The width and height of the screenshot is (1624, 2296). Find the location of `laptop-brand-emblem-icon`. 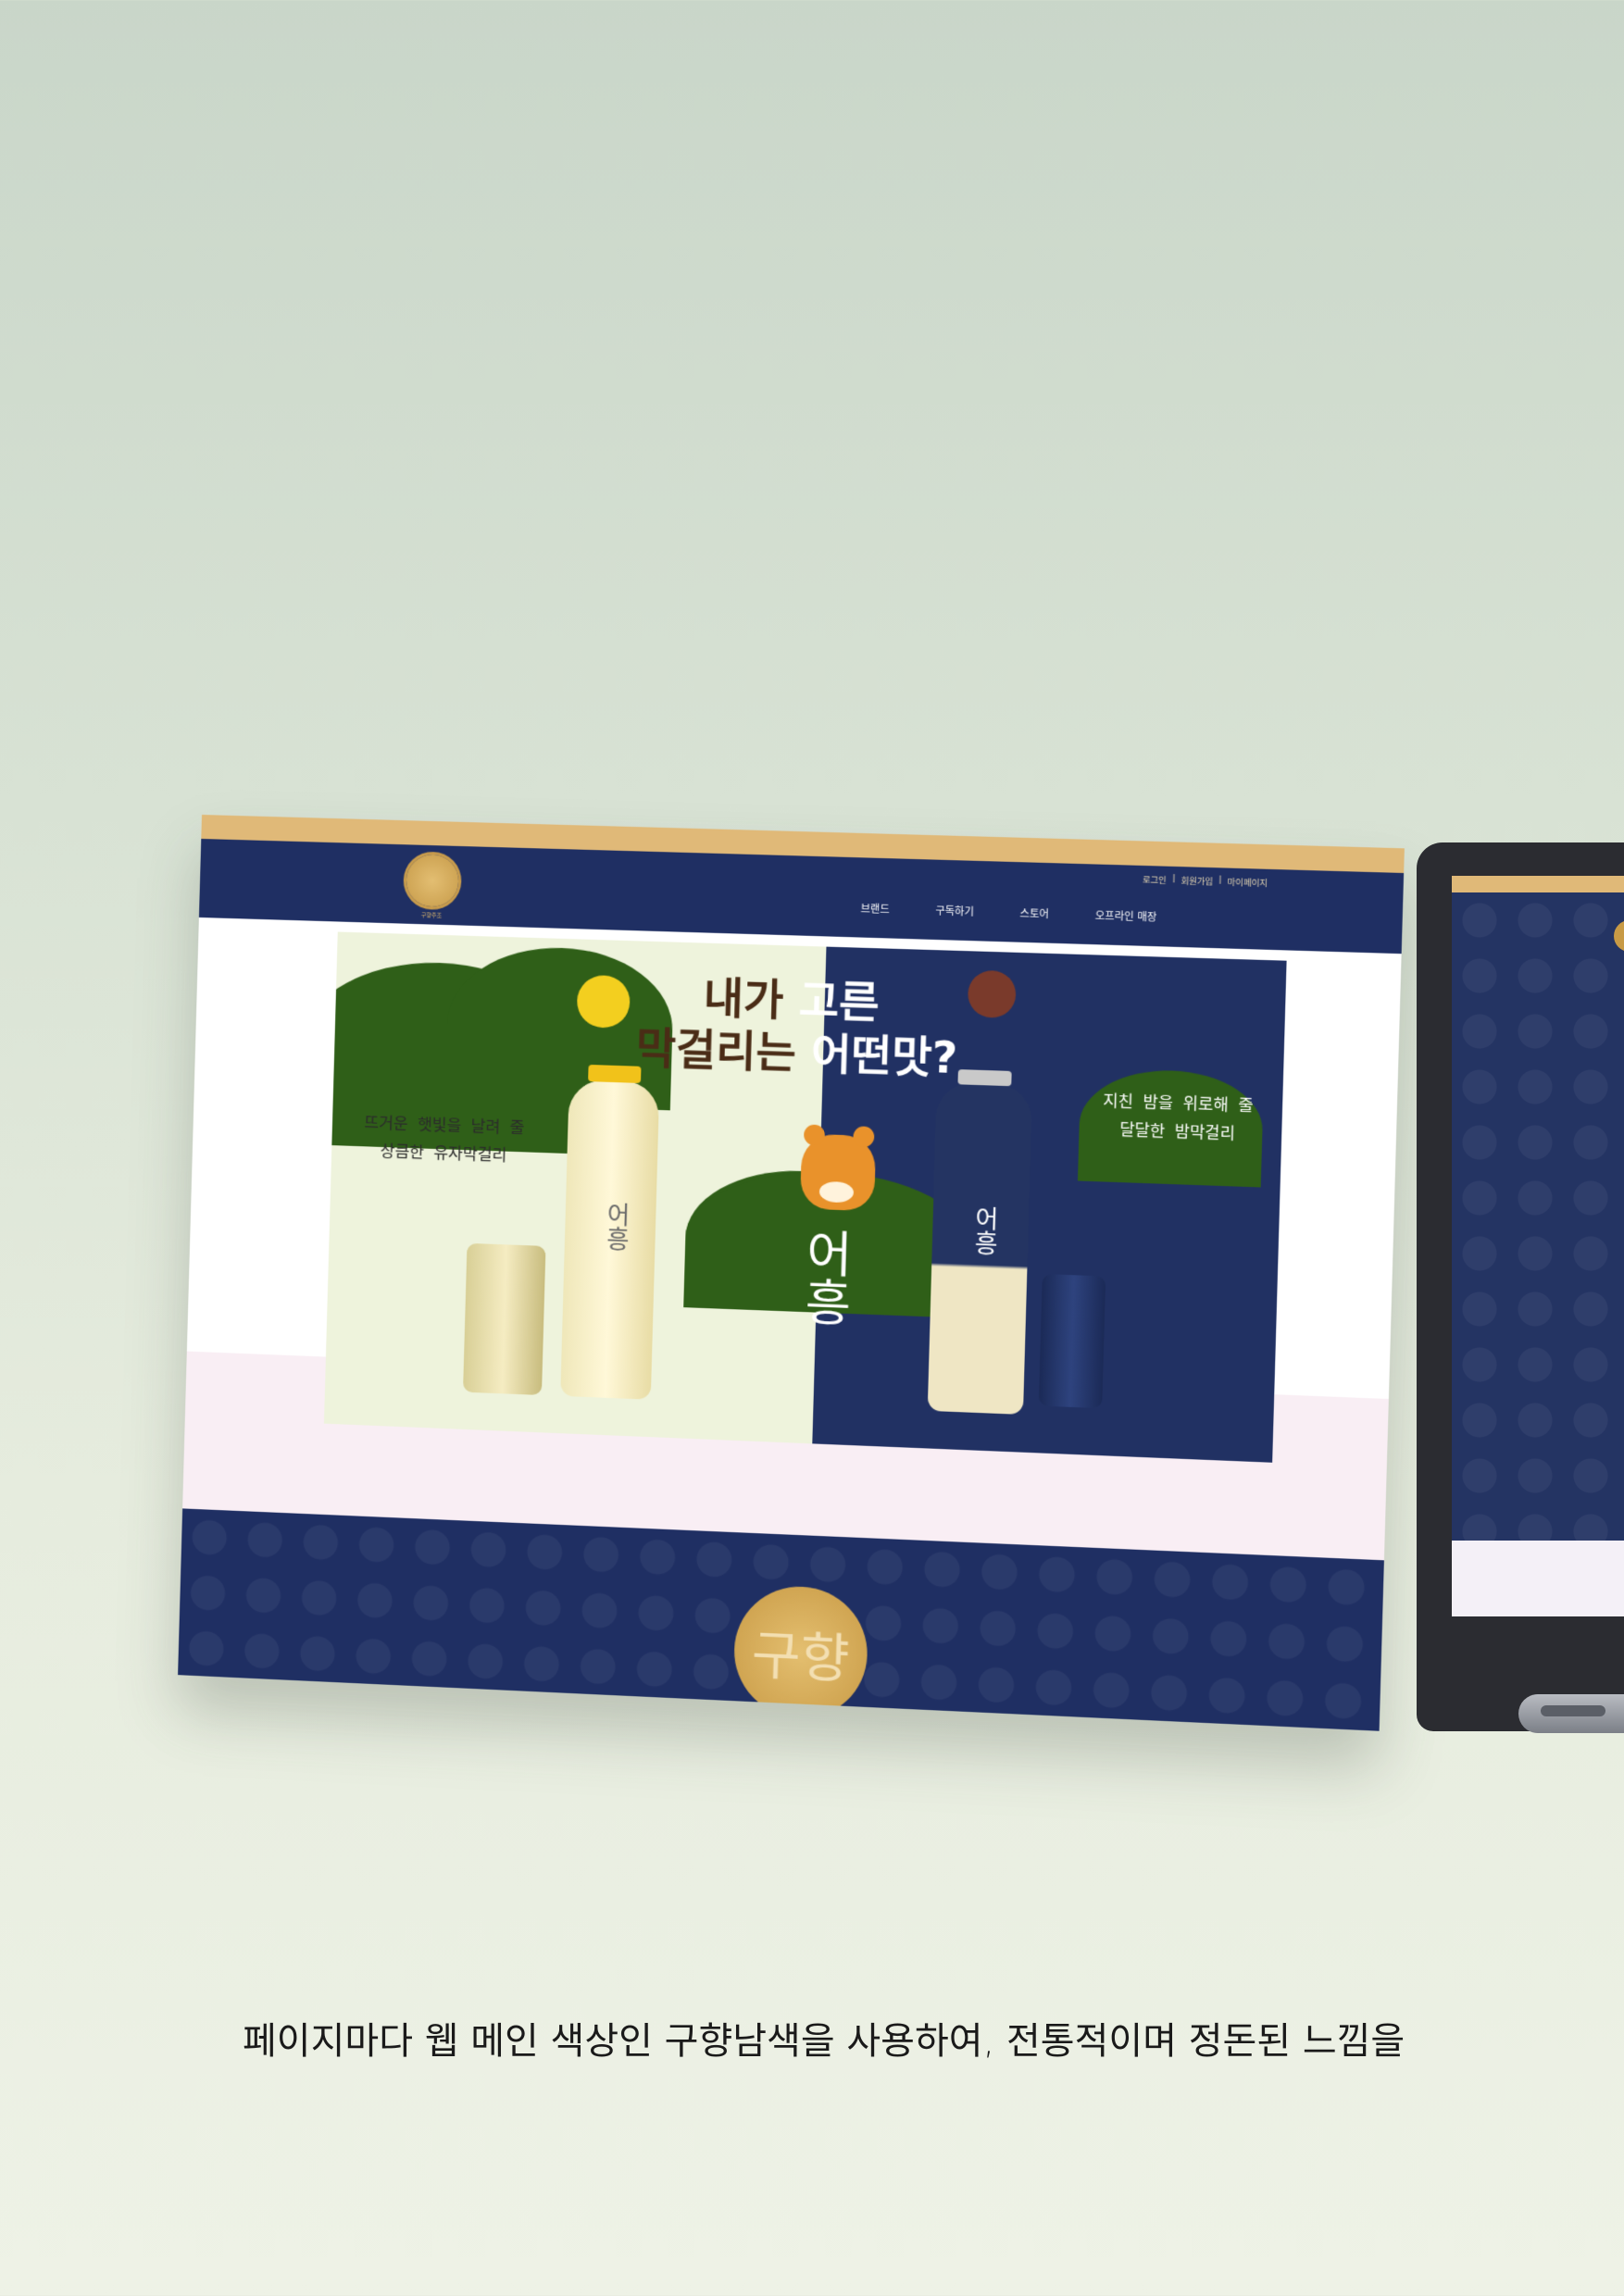

laptop-brand-emblem-icon is located at coordinates (1619, 936).